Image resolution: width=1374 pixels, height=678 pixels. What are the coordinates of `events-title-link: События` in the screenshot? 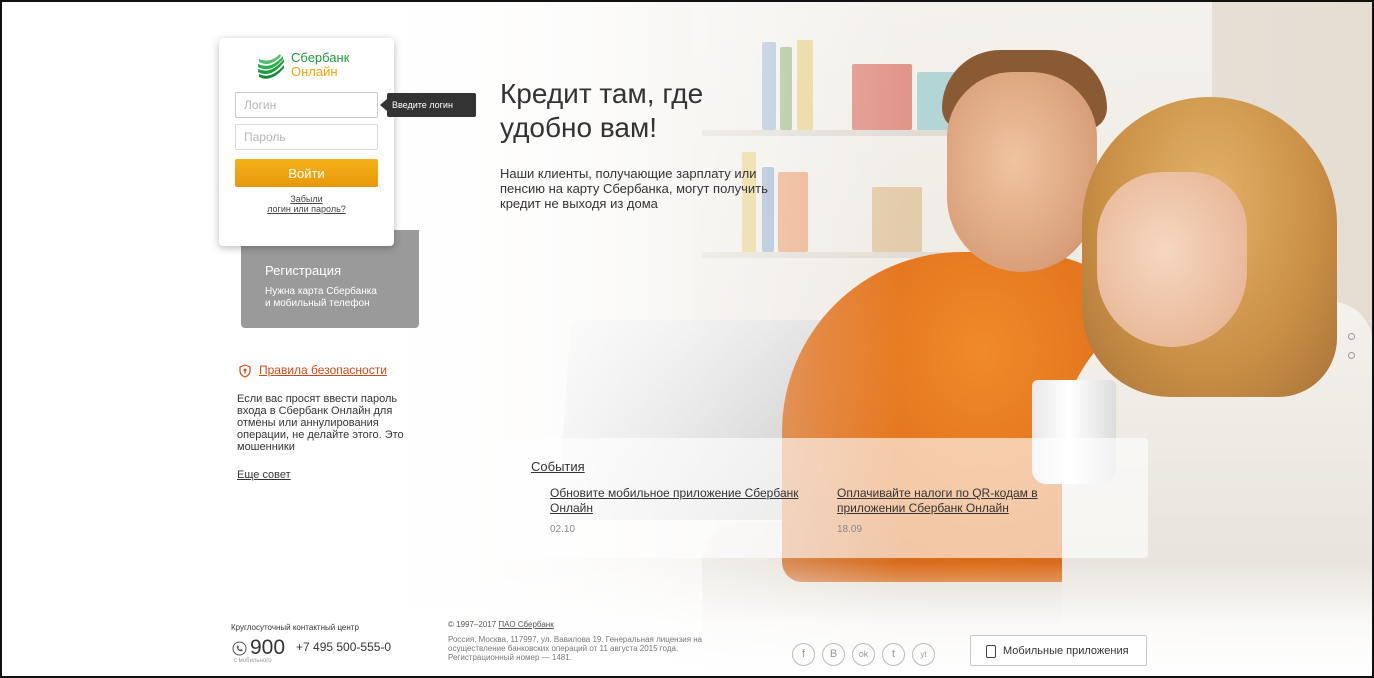 It's located at (558, 466).